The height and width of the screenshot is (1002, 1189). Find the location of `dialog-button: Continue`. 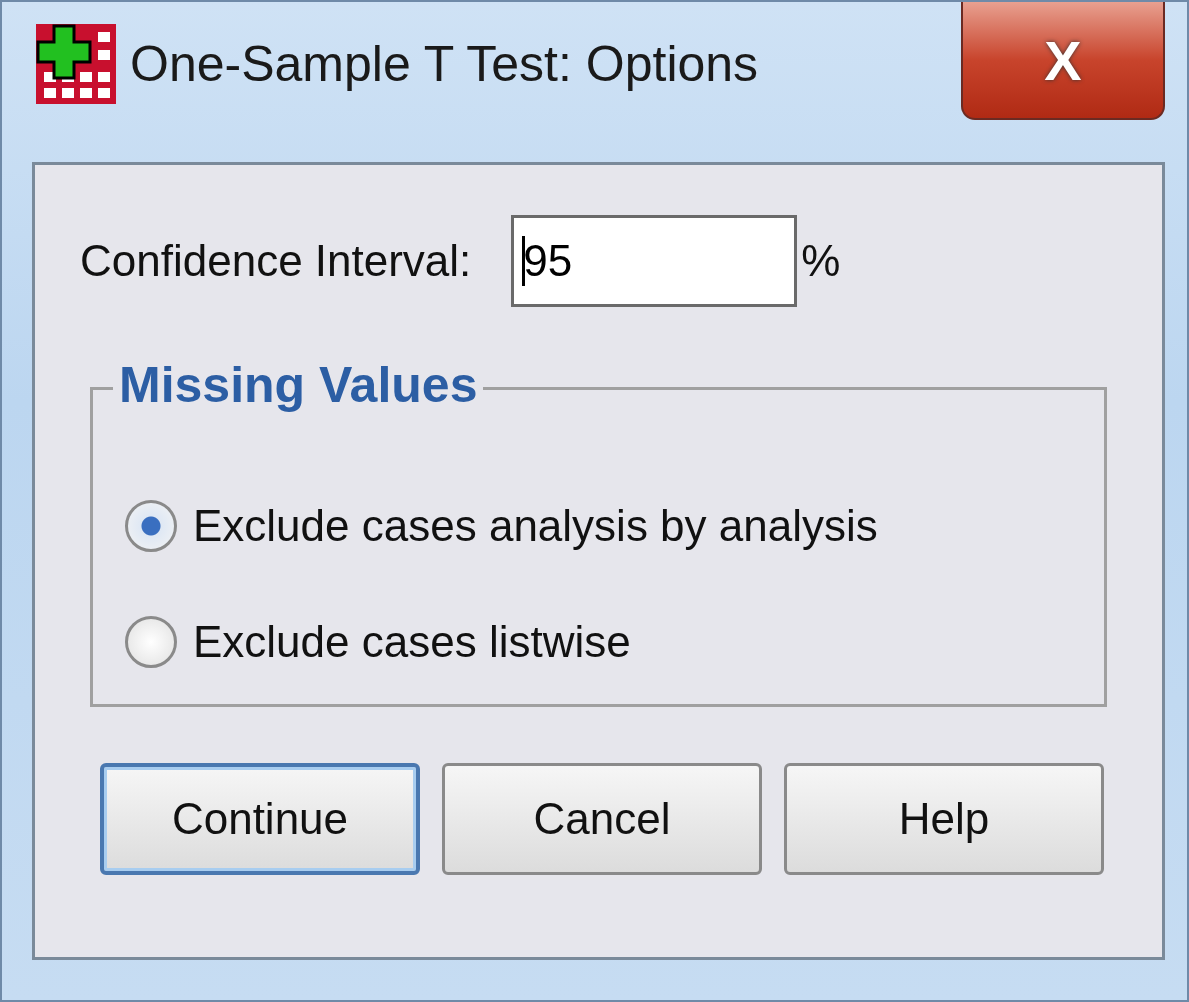

dialog-button: Continue is located at coordinates (260, 819).